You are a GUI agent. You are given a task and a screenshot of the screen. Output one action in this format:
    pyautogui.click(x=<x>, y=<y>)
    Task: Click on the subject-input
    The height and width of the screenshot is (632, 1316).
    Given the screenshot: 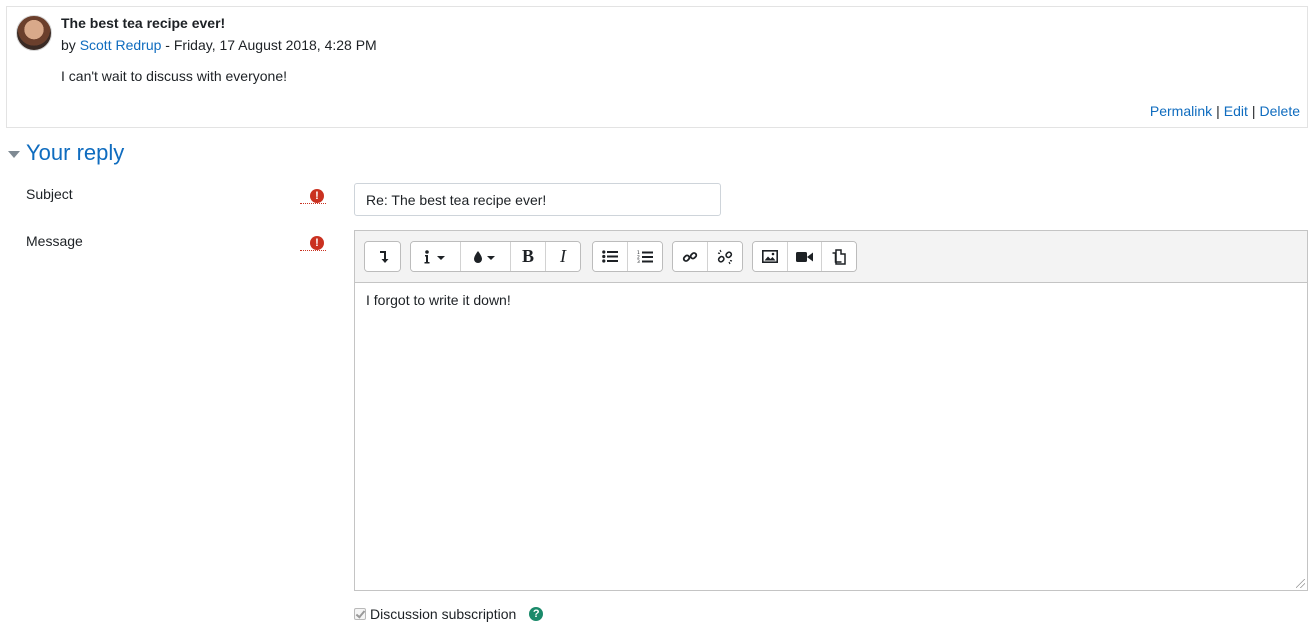 What is the action you would take?
    pyautogui.click(x=537, y=199)
    